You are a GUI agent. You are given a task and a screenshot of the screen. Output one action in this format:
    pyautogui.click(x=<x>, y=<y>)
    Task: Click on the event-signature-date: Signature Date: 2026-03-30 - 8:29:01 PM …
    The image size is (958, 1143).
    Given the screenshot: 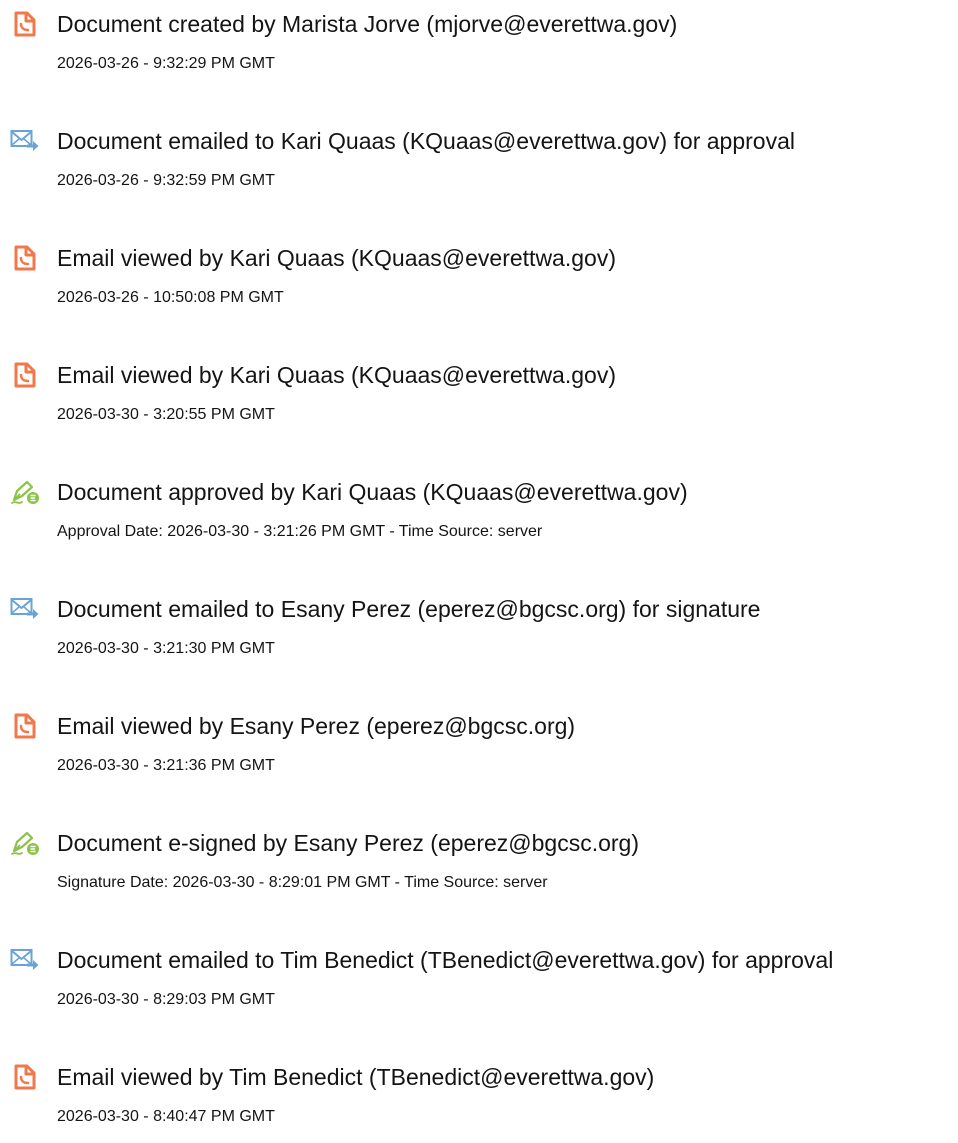 What is the action you would take?
    pyautogui.click(x=302, y=882)
    